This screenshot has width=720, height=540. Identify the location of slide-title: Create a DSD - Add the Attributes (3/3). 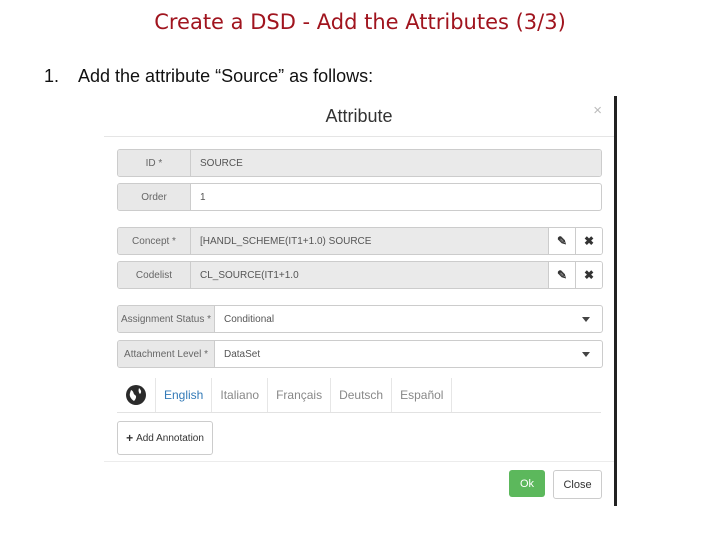
(360, 22).